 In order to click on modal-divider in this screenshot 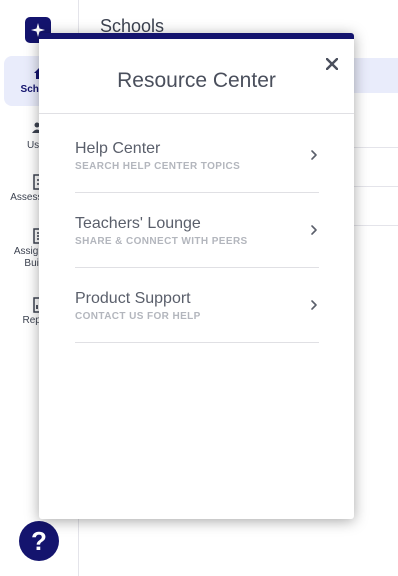, I will do `click(196, 113)`.